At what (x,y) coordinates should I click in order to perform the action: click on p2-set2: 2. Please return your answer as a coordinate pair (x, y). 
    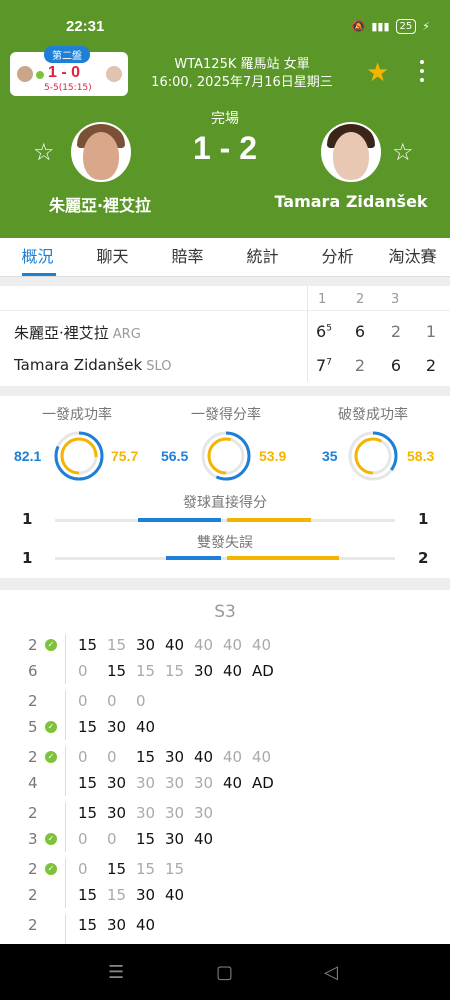
    Looking at the image, I should click on (360, 365).